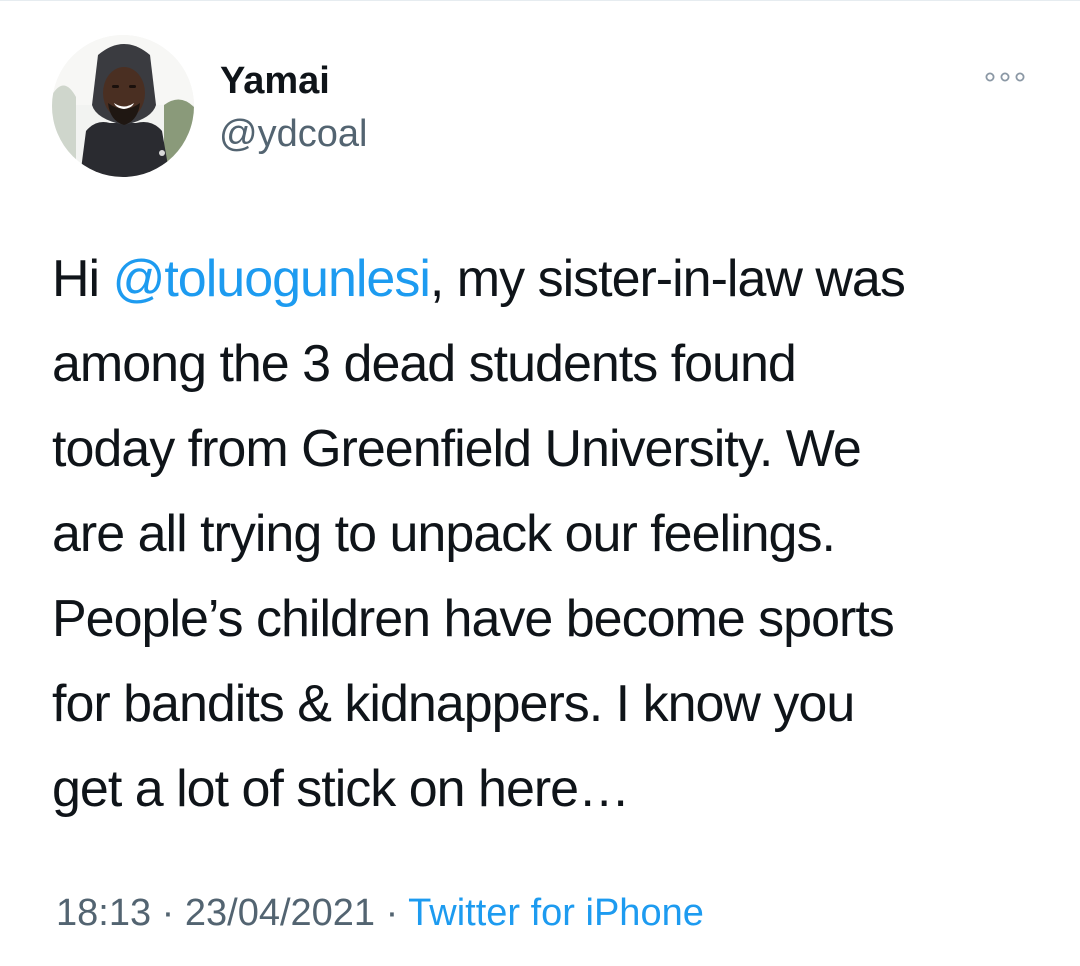 The height and width of the screenshot is (966, 1080). Describe the element at coordinates (280, 913) in the screenshot. I see `tweet-date: 23/04/2021` at that location.